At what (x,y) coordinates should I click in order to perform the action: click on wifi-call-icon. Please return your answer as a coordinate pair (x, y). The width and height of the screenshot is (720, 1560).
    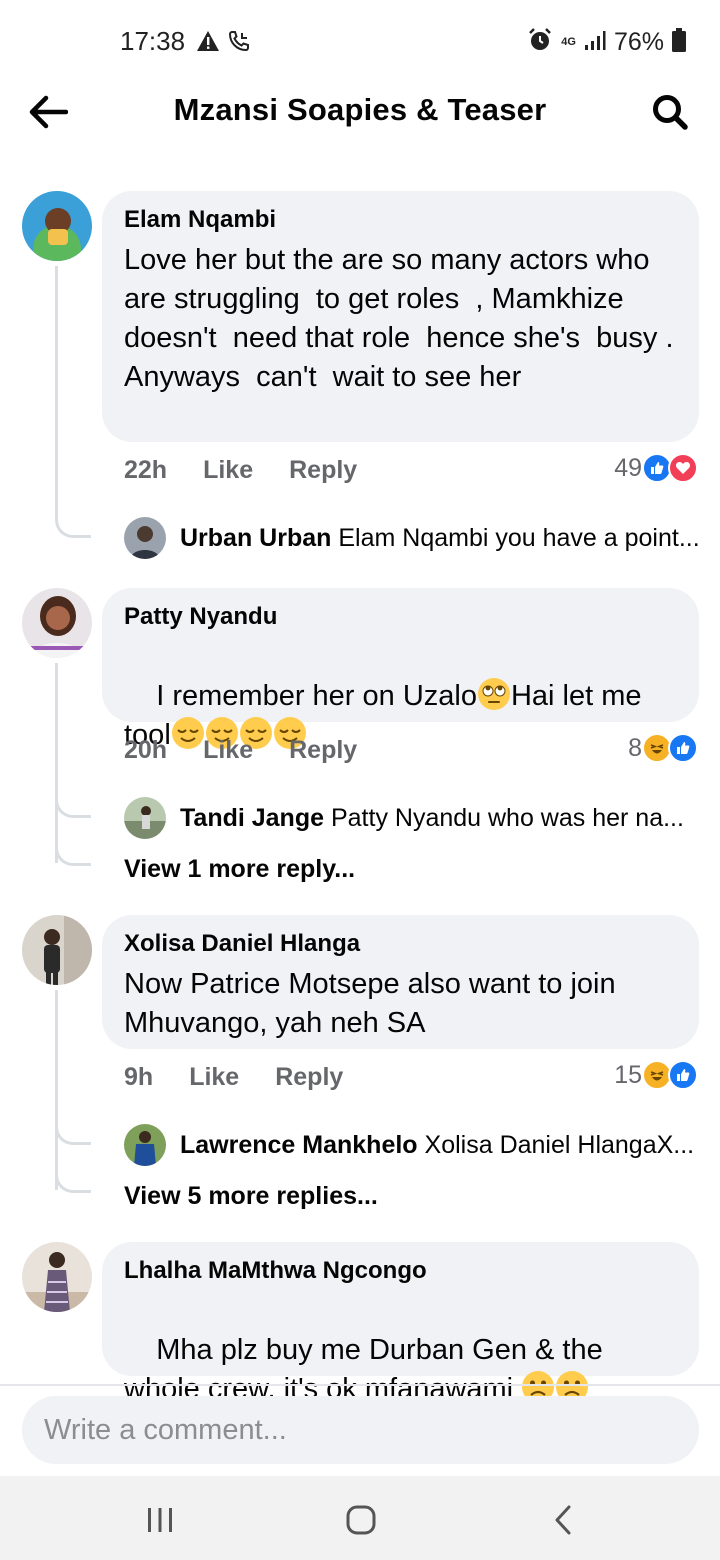
    Looking at the image, I should click on (239, 41).